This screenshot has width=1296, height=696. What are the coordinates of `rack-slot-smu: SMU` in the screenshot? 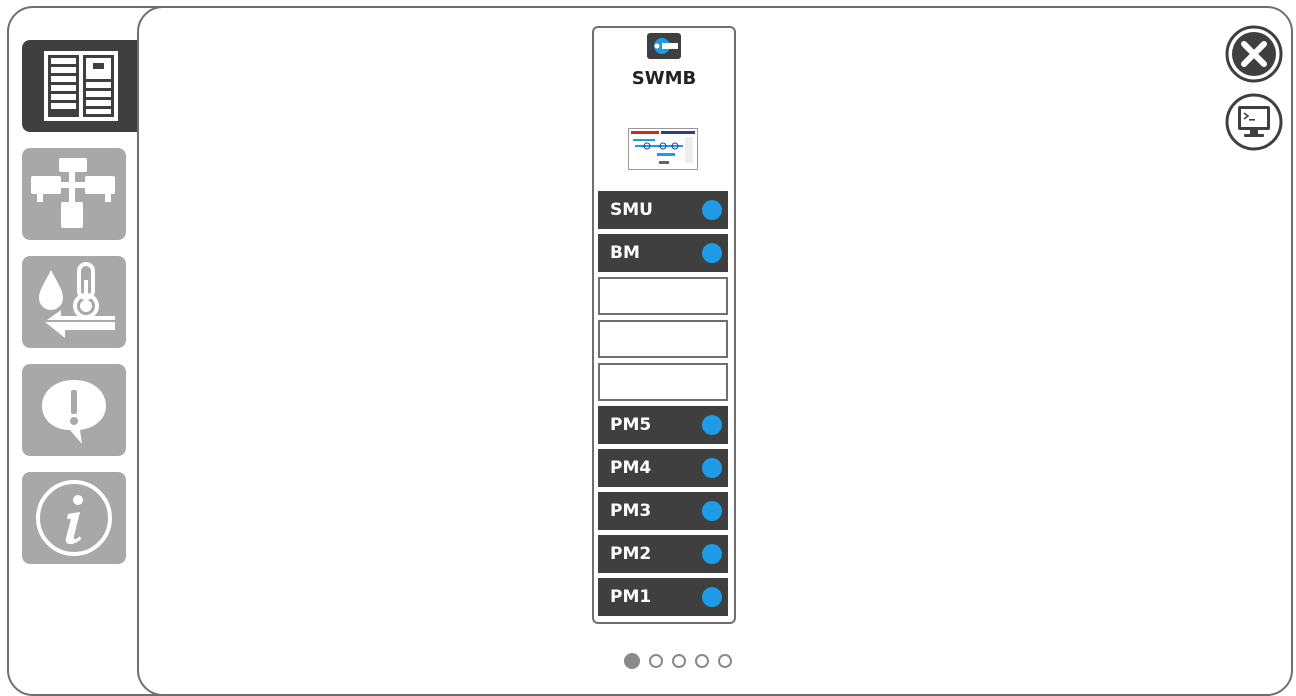 It's located at (663, 210).